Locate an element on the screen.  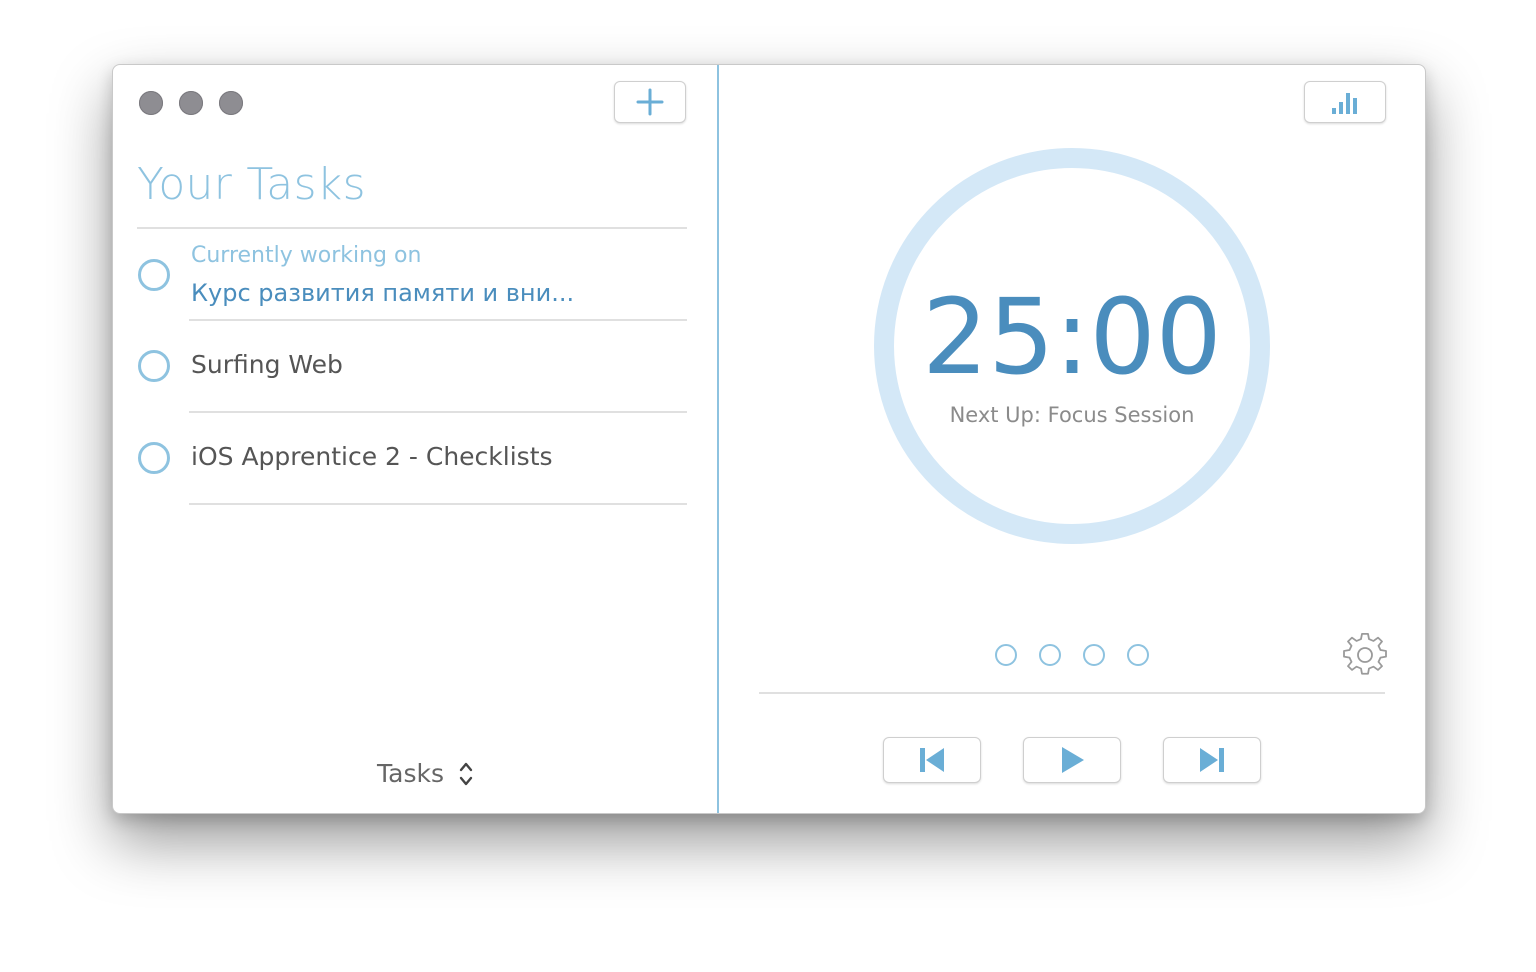
play-icon is located at coordinates (1073, 760).